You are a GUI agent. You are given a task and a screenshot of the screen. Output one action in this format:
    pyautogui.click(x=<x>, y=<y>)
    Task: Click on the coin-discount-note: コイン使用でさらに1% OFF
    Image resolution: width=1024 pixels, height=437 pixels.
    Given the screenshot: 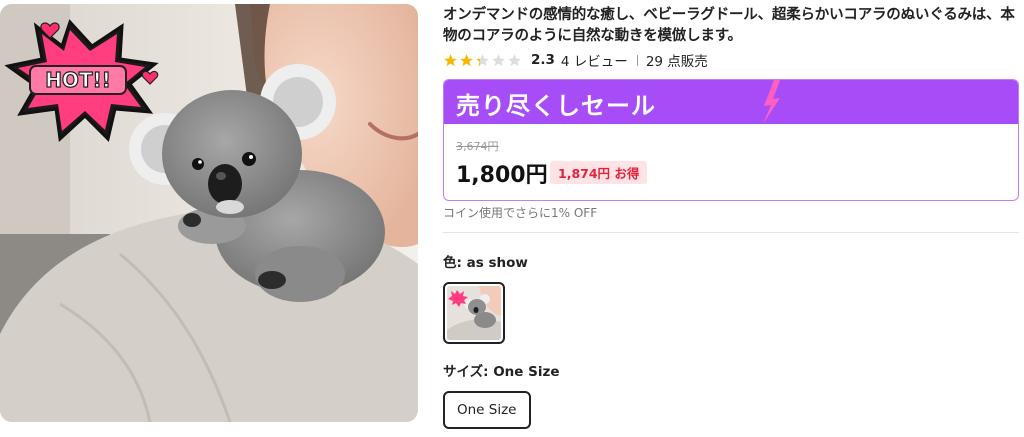 What is the action you would take?
    pyautogui.click(x=520, y=213)
    